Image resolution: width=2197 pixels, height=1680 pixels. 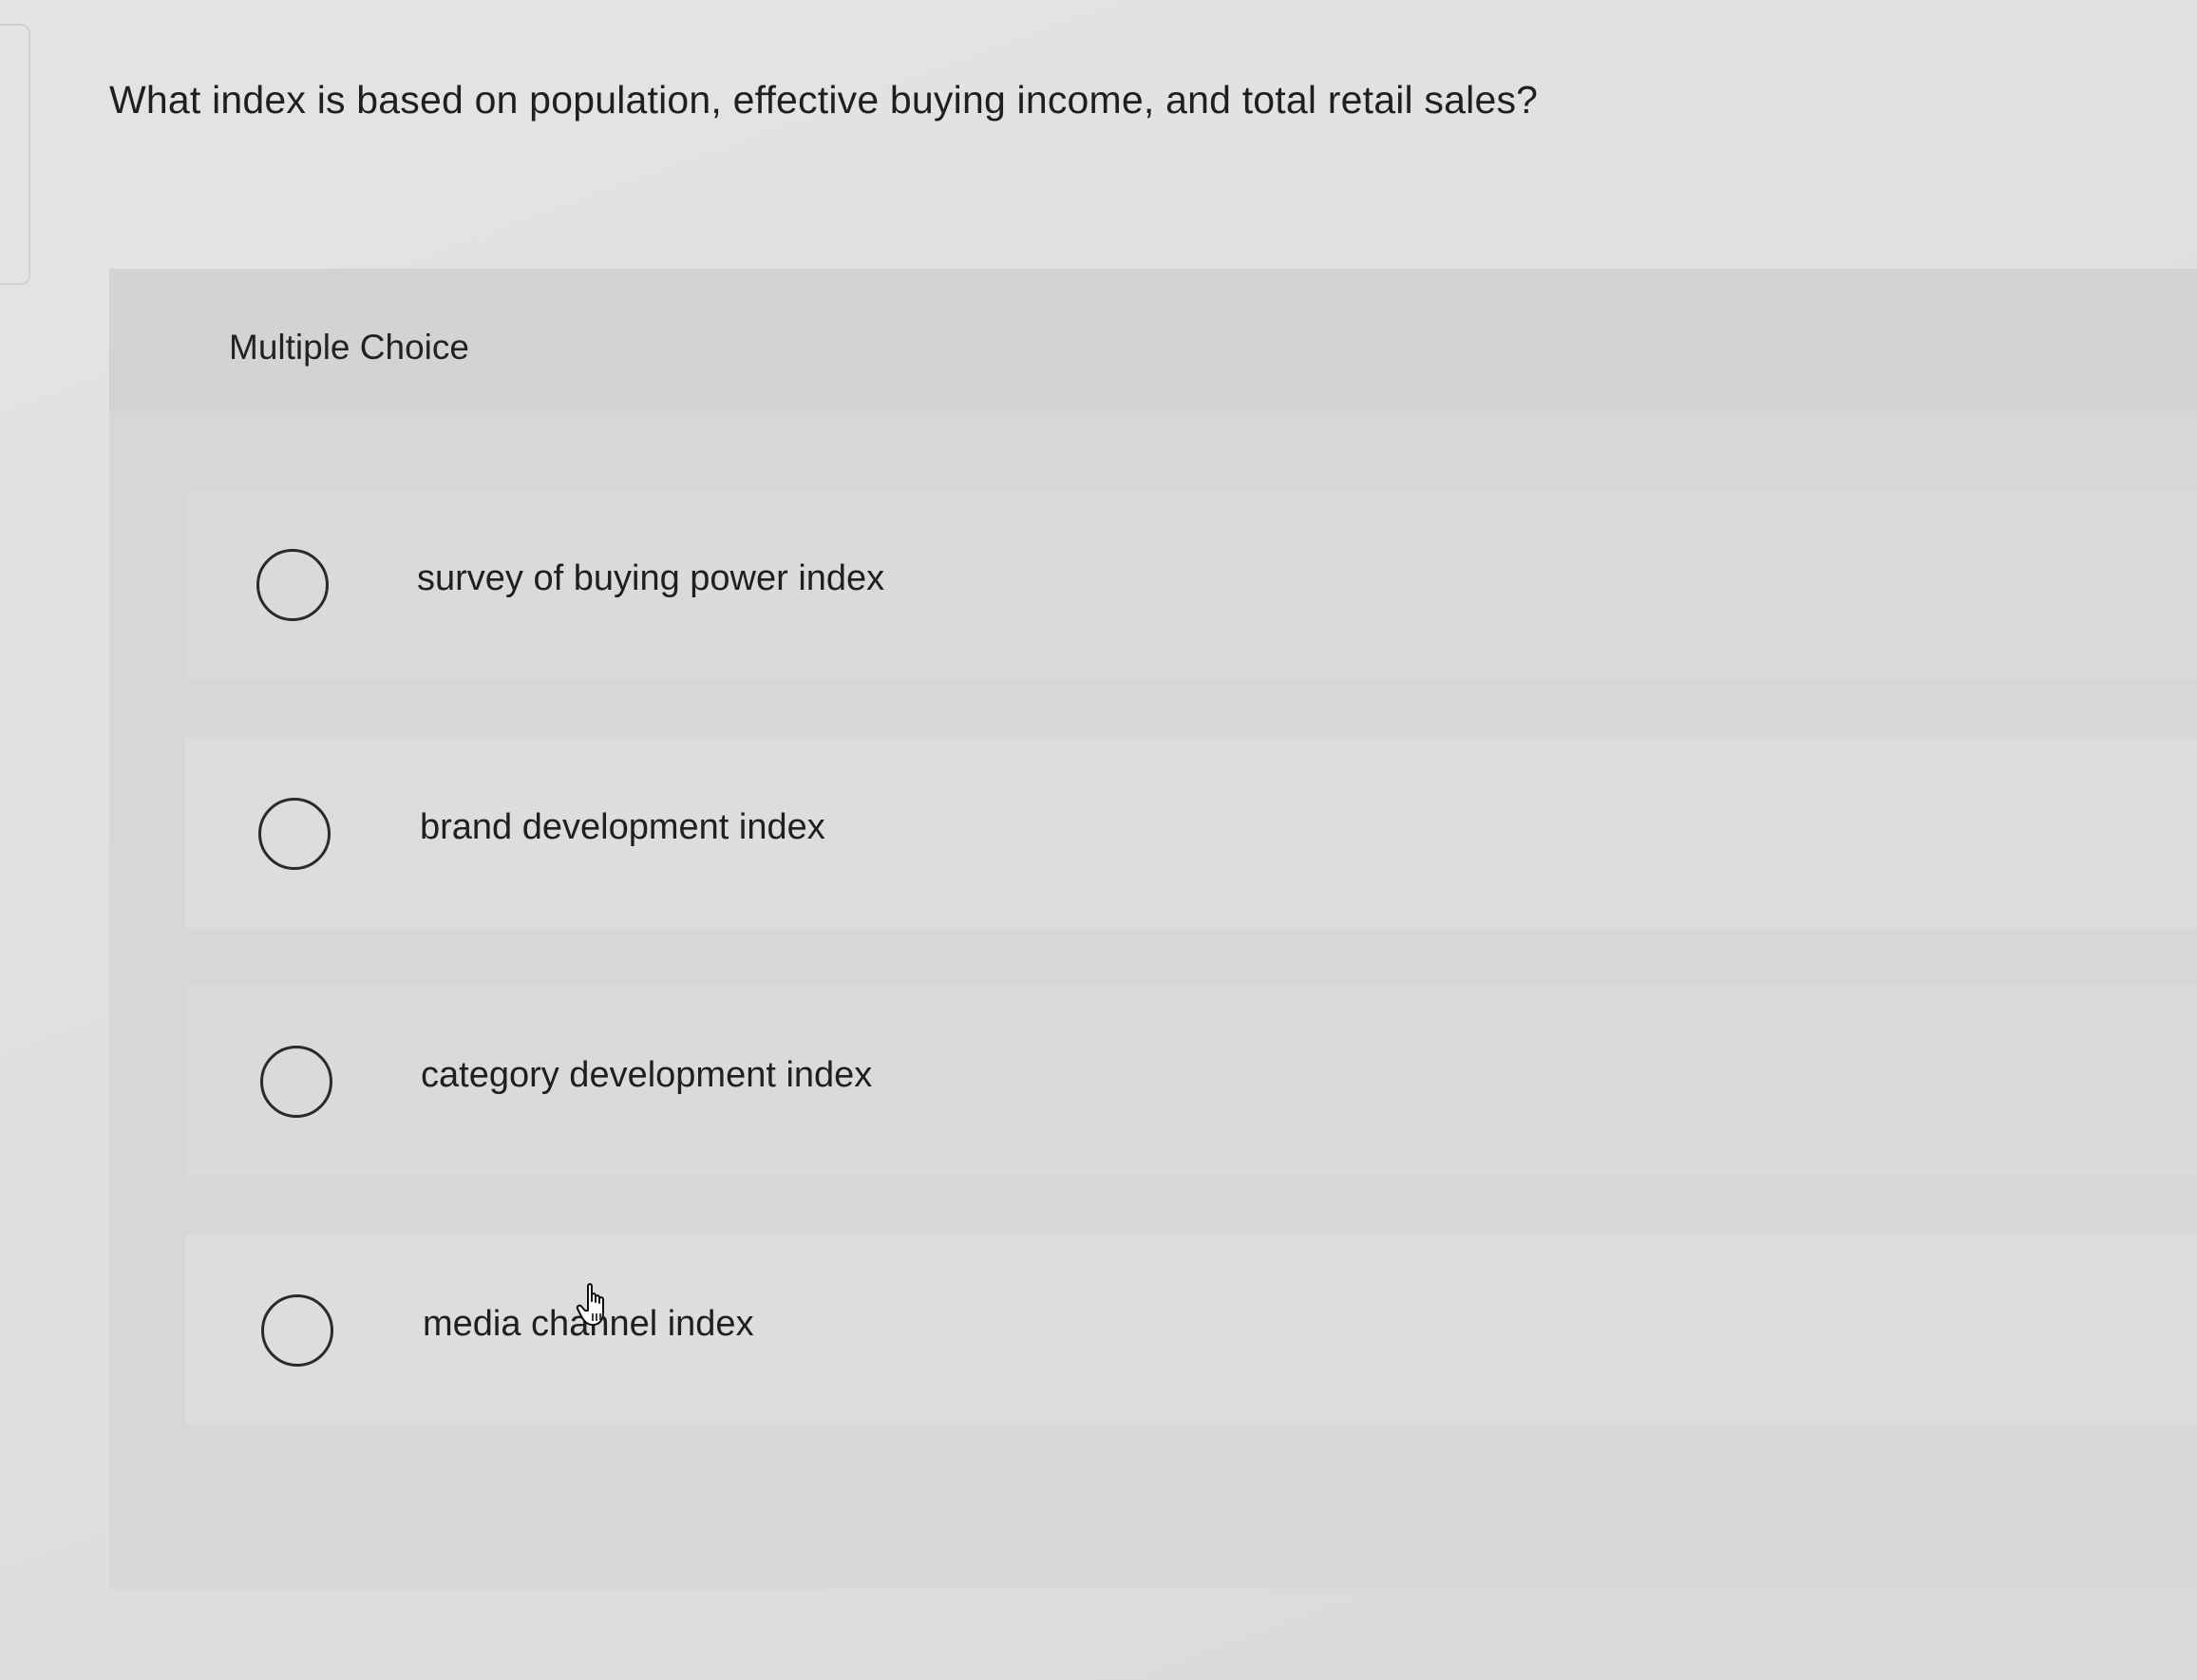 What do you see at coordinates (349, 347) in the screenshot?
I see `multiple-choice-label: Multiple Choice` at bounding box center [349, 347].